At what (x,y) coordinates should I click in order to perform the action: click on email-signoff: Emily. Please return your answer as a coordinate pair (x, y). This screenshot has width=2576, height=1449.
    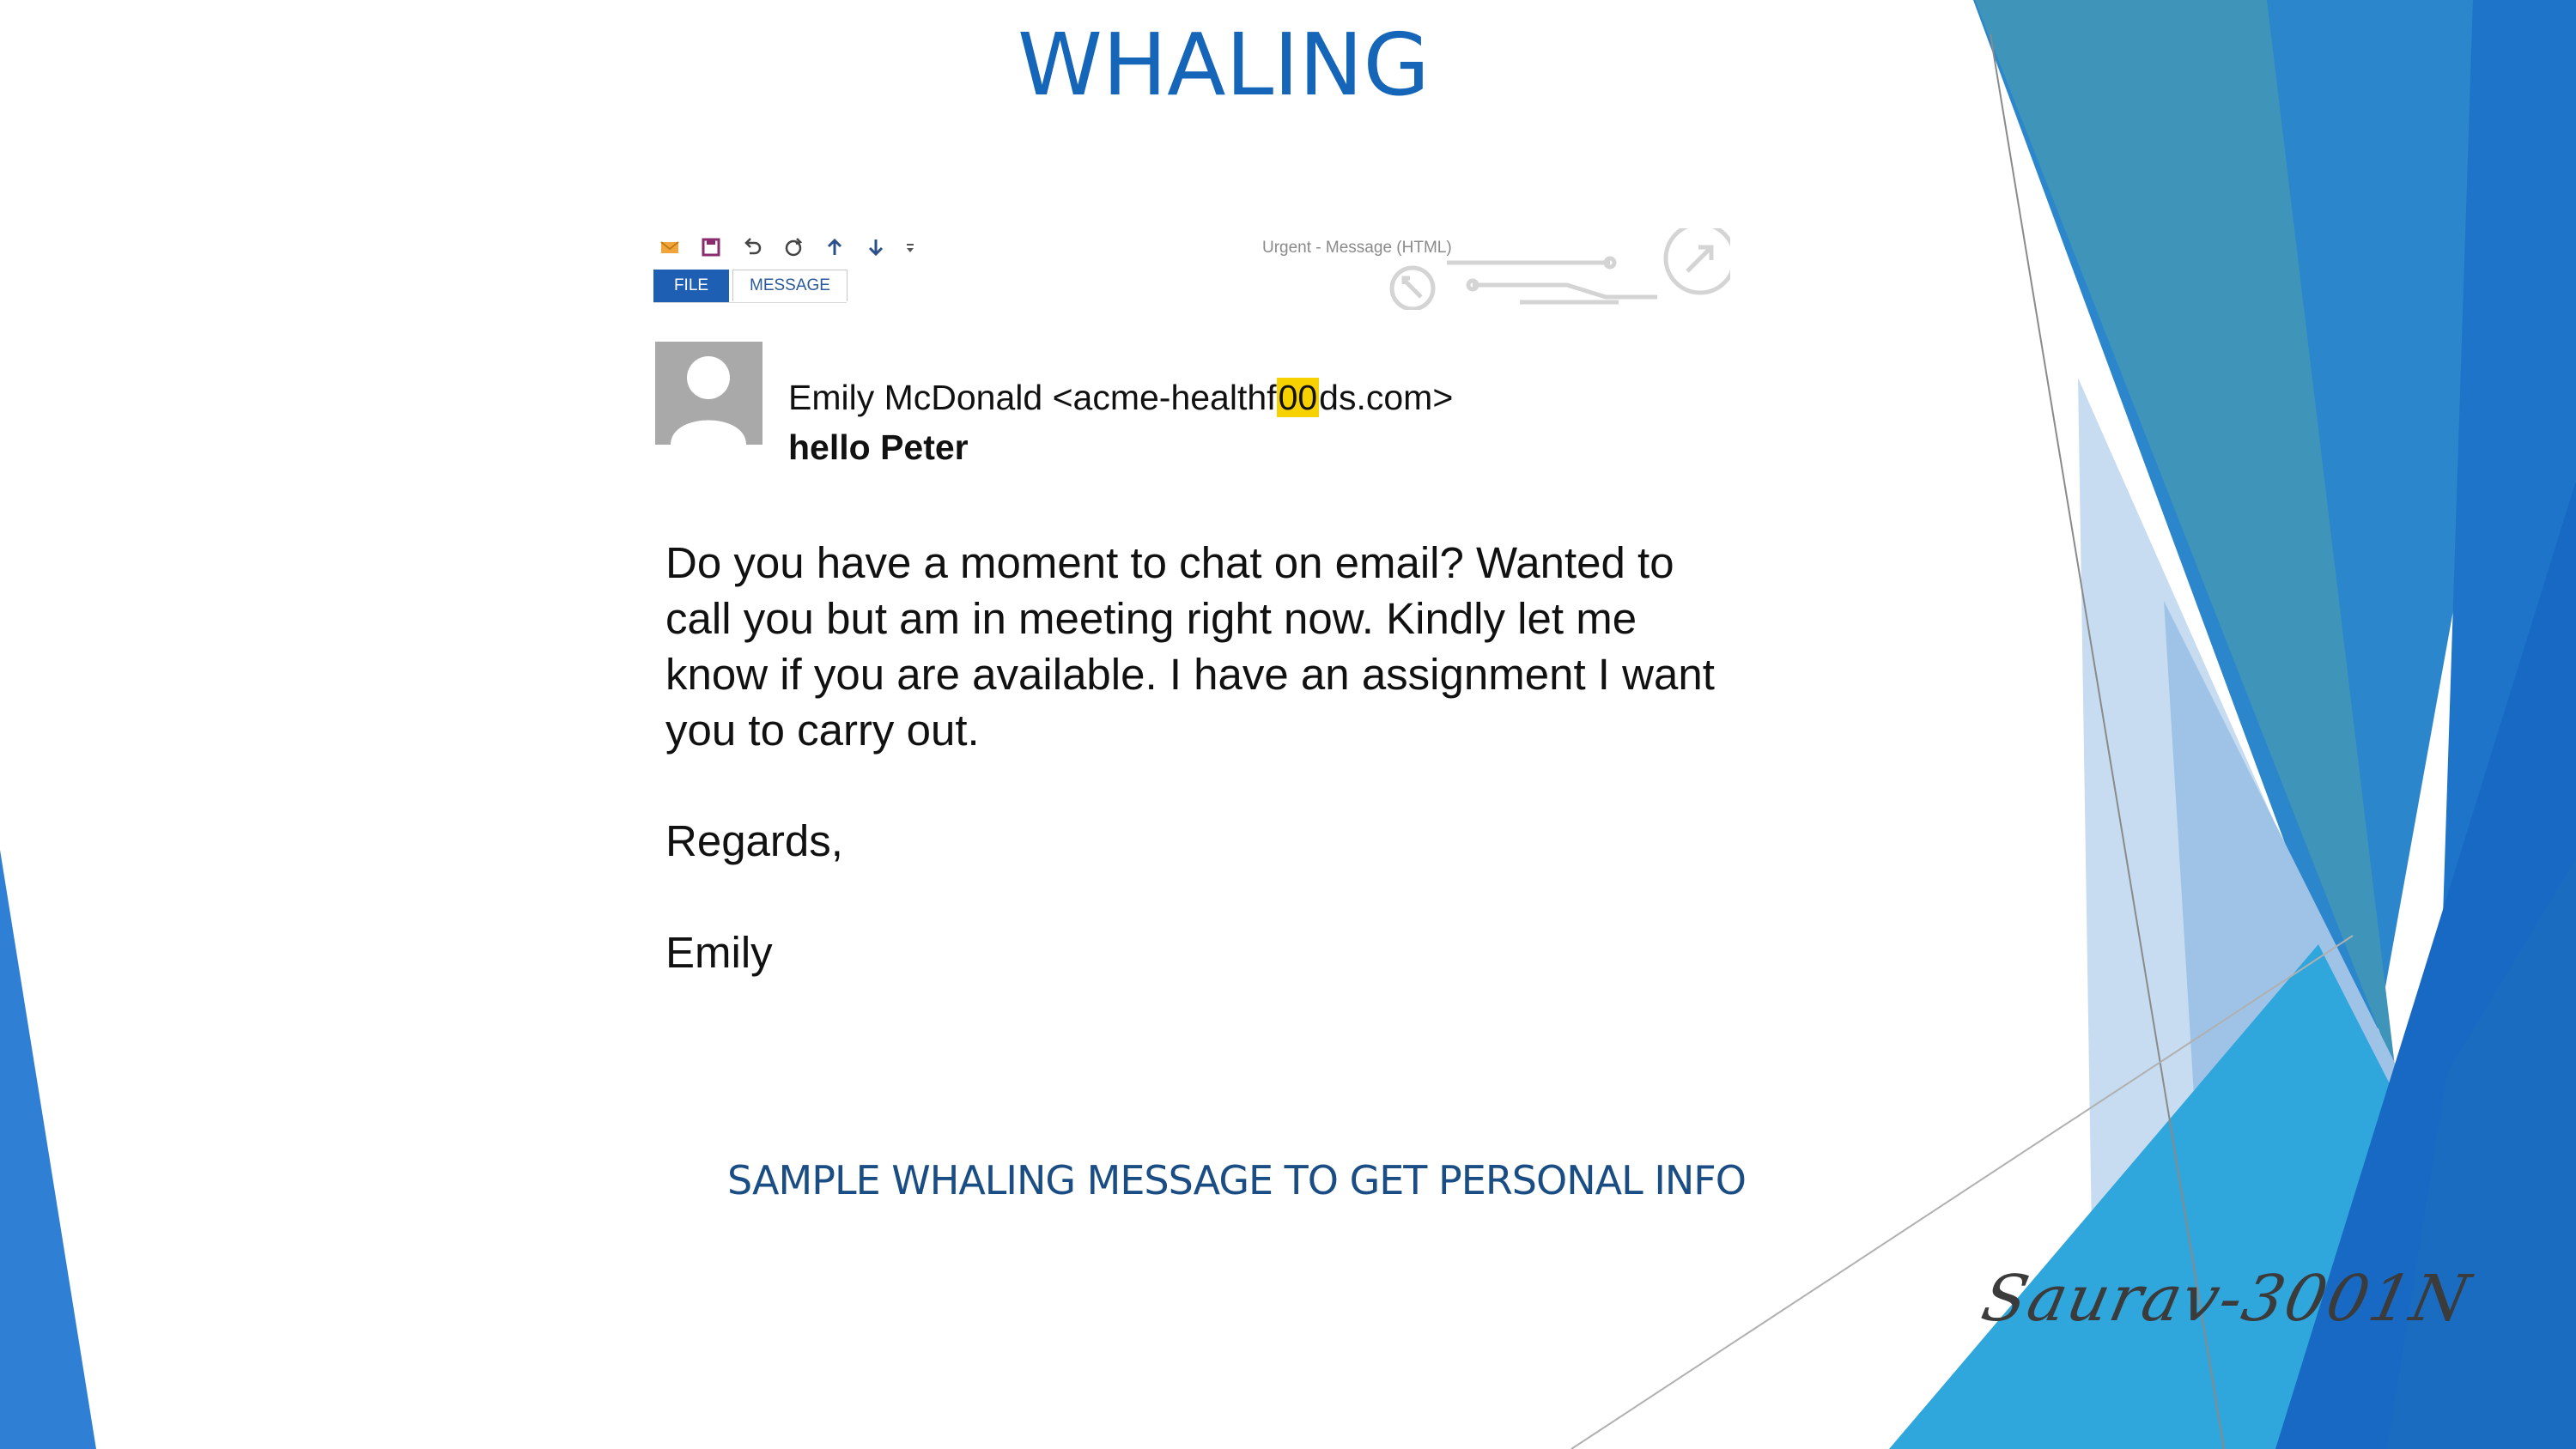
    Looking at the image, I should click on (719, 952).